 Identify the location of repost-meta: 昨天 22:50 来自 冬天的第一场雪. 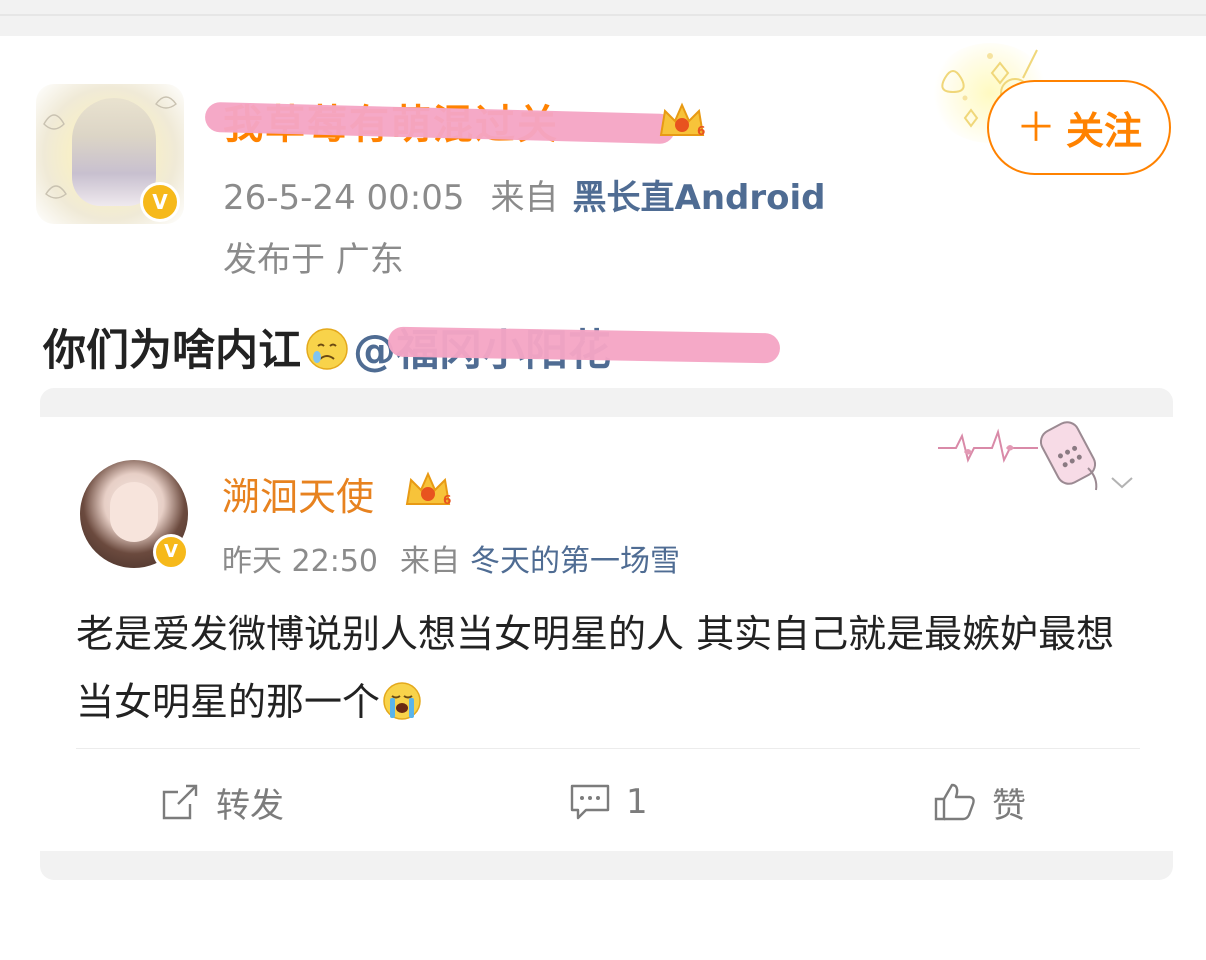
(451, 558).